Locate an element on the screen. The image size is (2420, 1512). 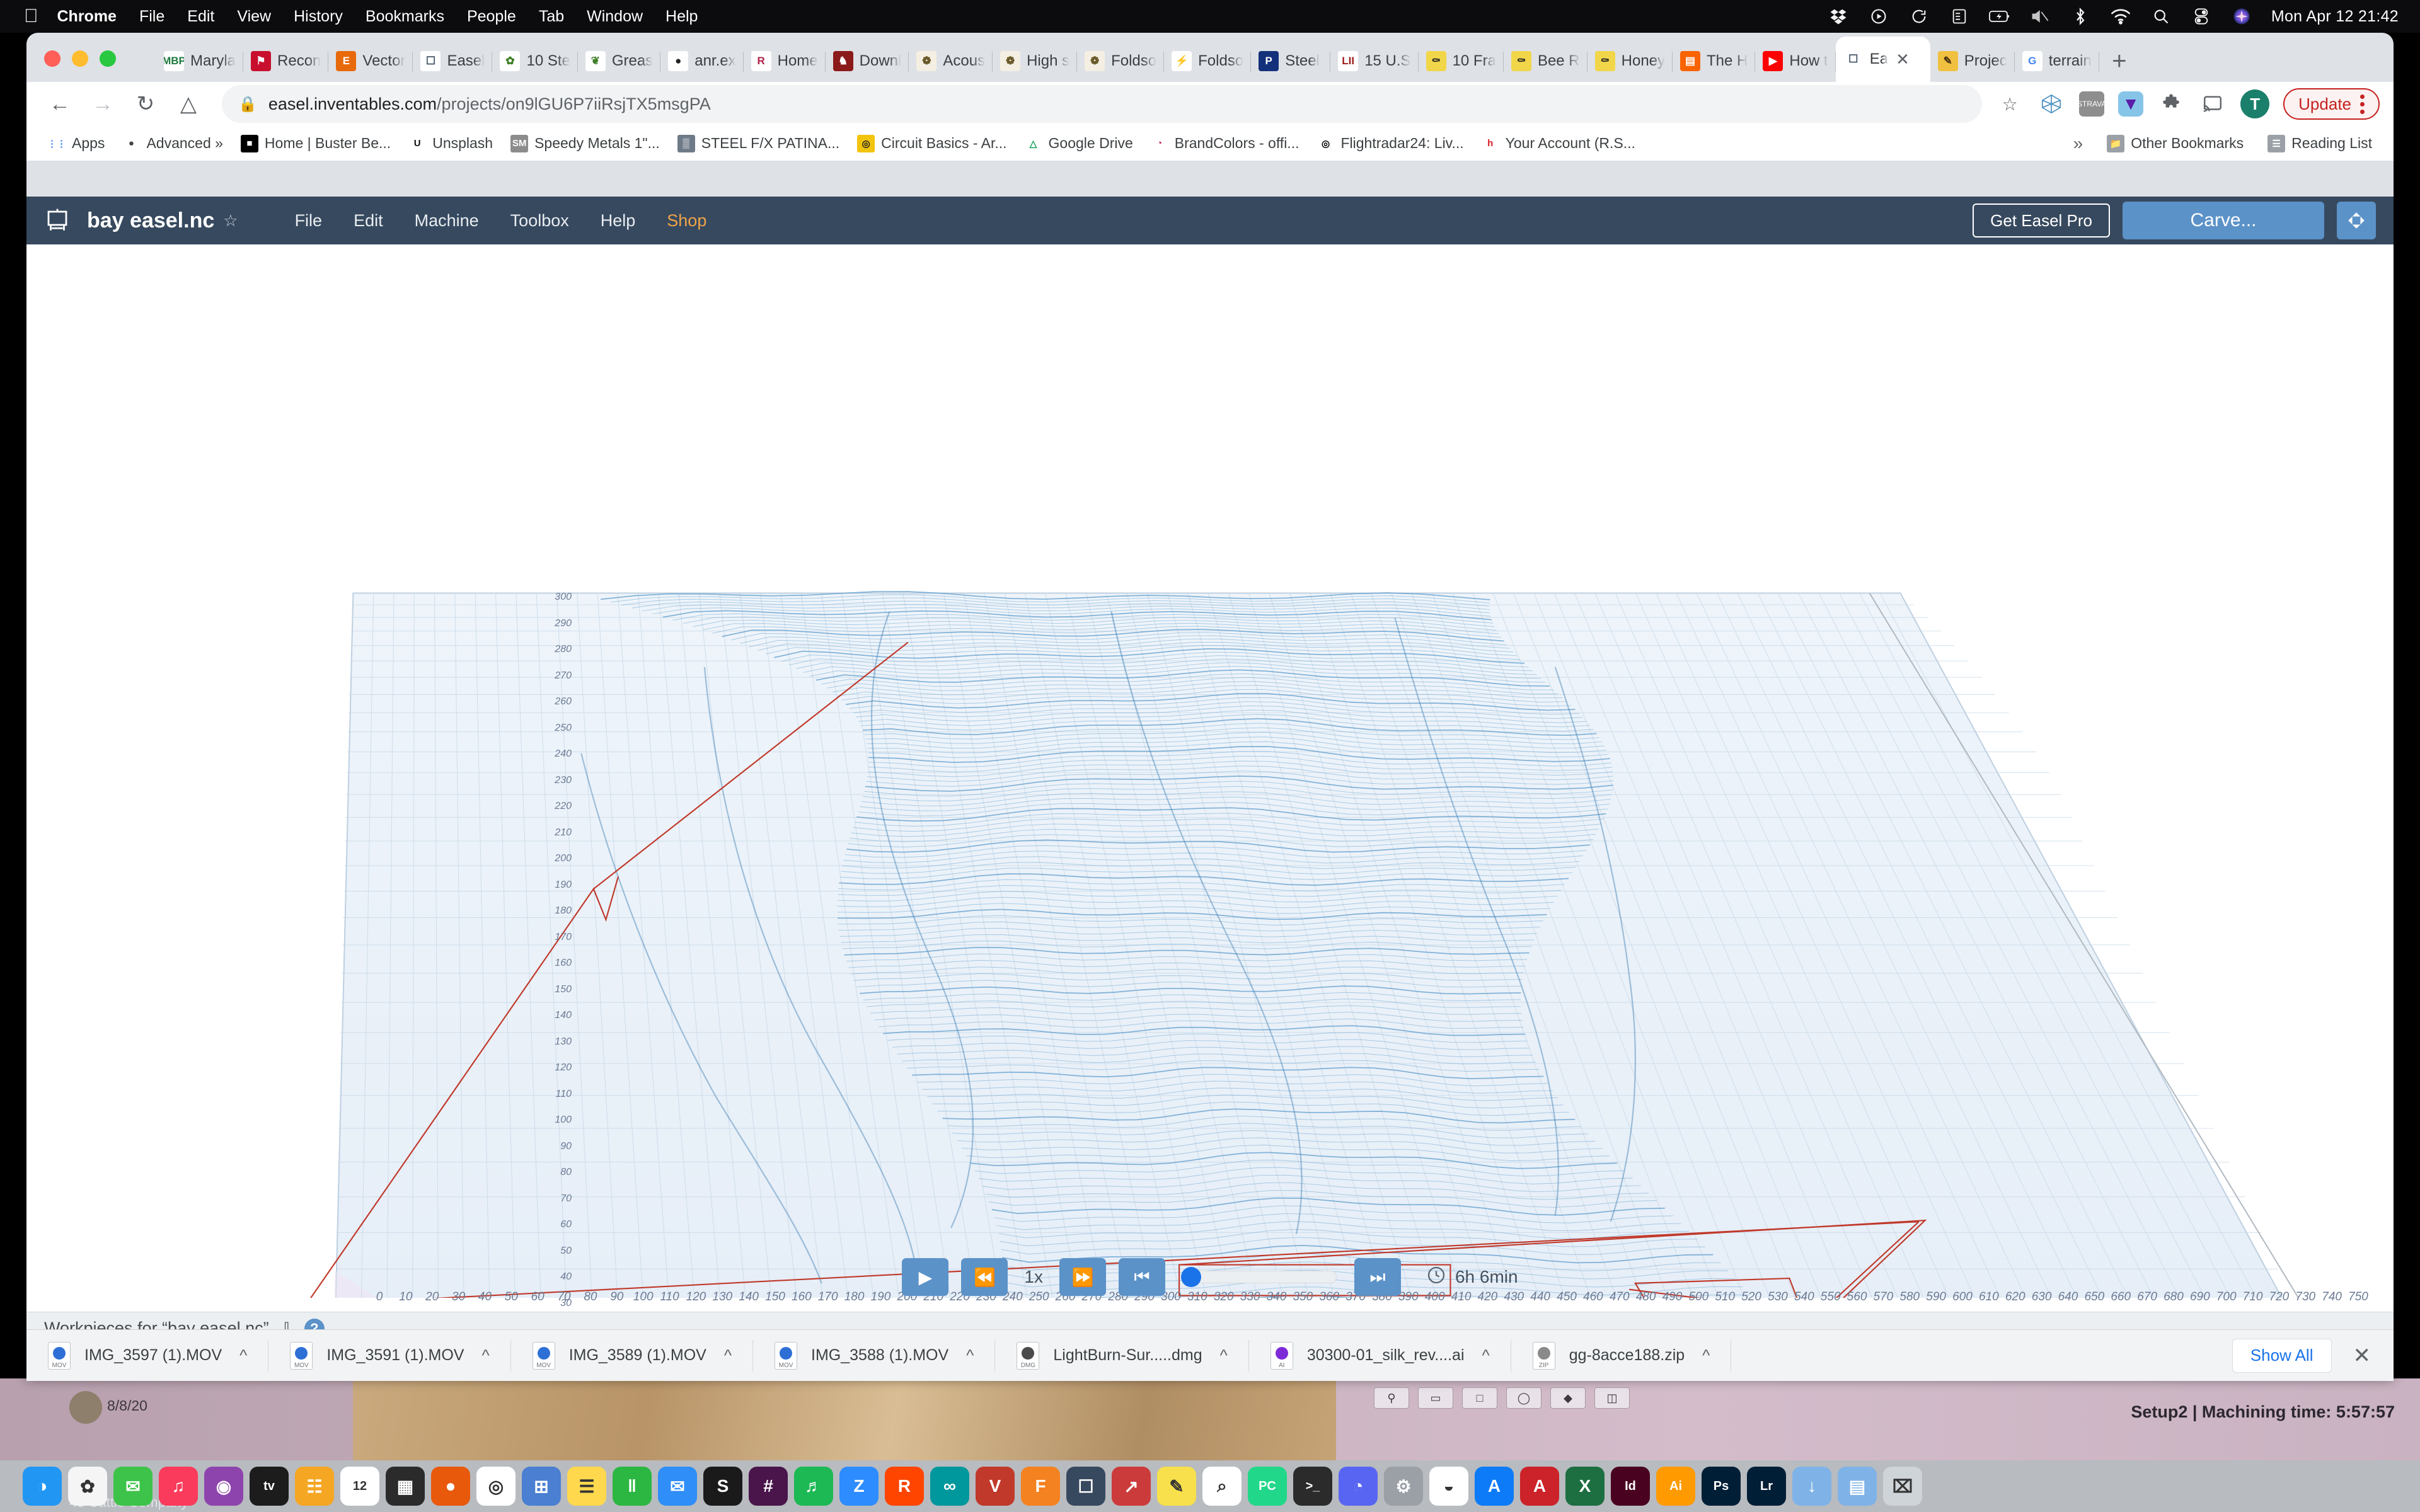
dock-item-chrome: ◎ is located at coordinates (496, 1486).